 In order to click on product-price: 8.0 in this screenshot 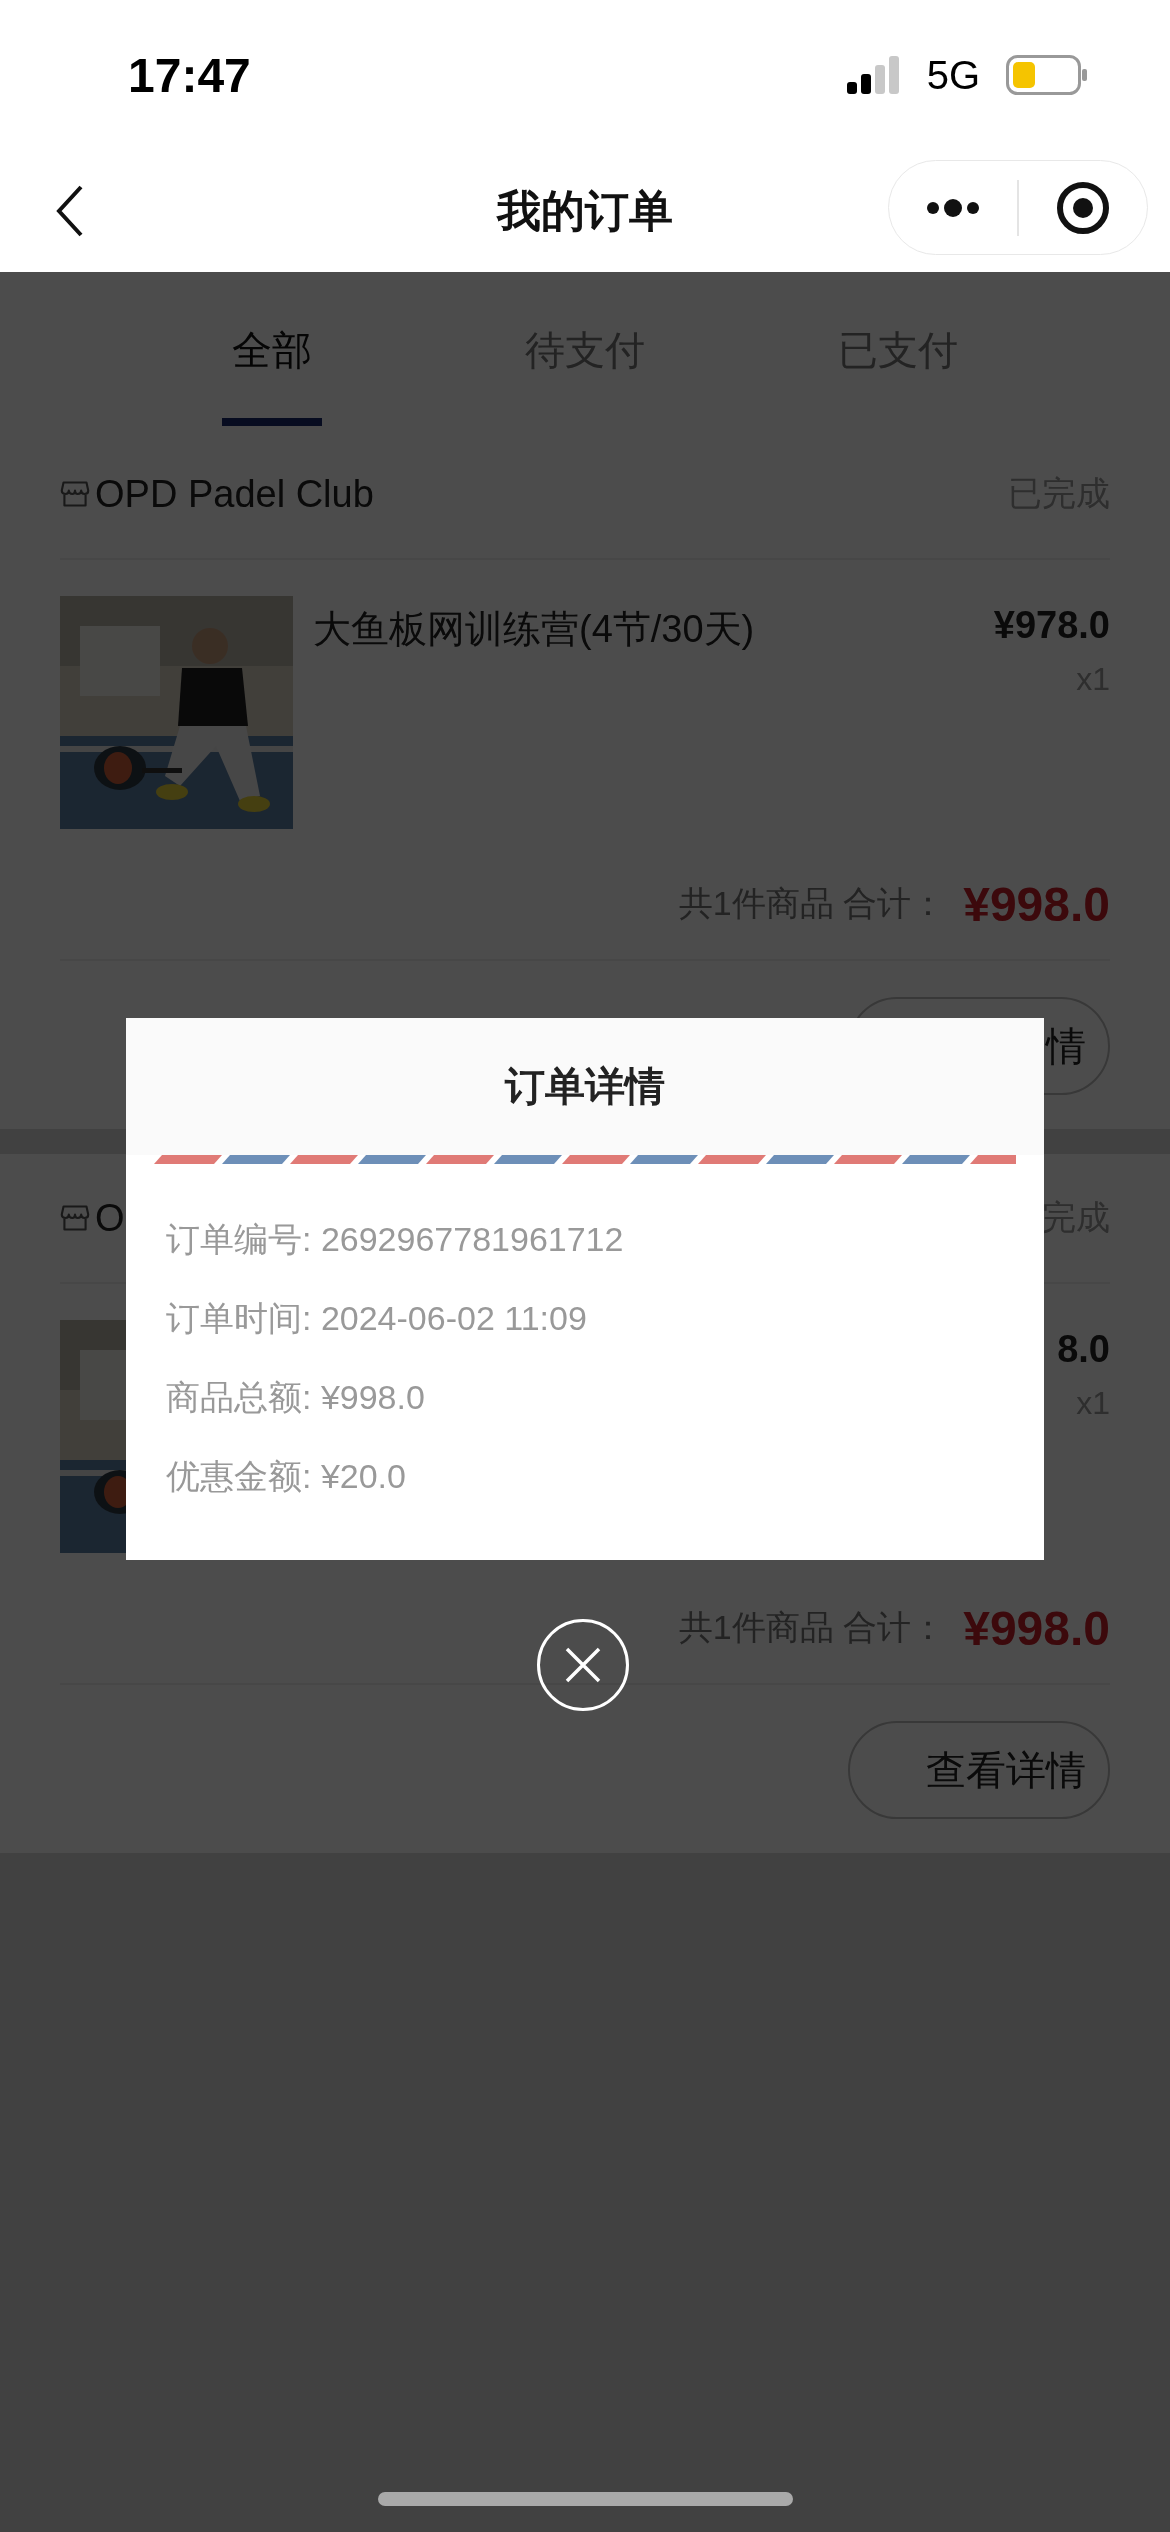, I will do `click(1083, 1349)`.